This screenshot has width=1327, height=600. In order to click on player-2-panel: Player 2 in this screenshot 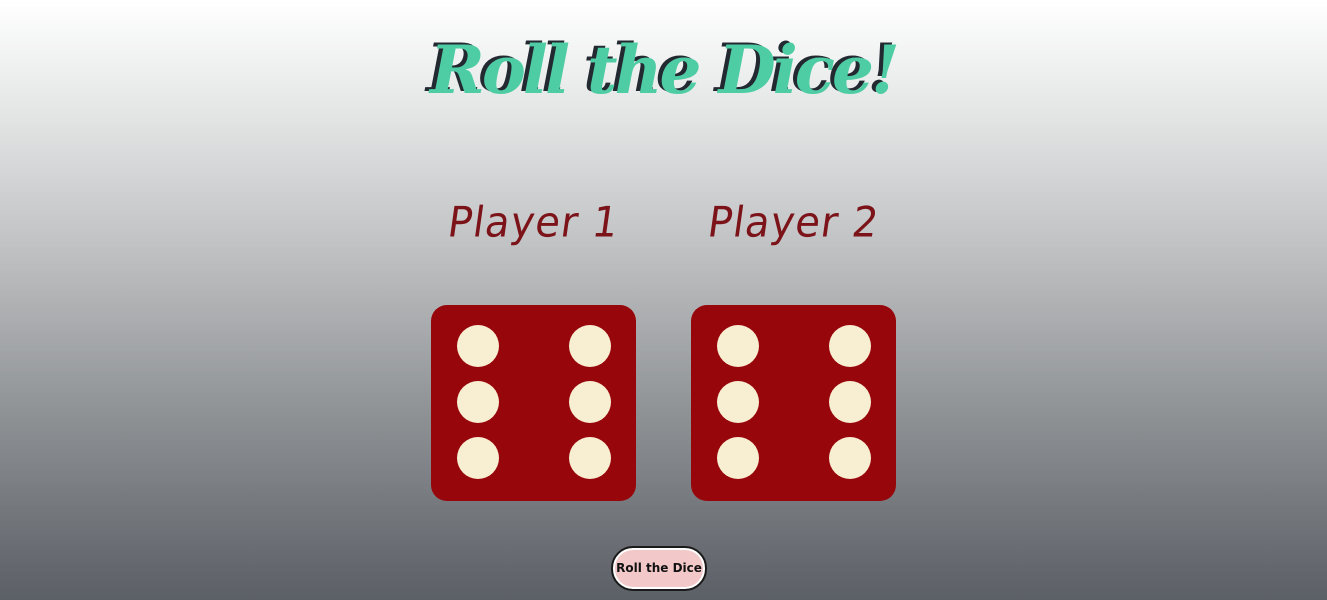, I will do `click(793, 223)`.